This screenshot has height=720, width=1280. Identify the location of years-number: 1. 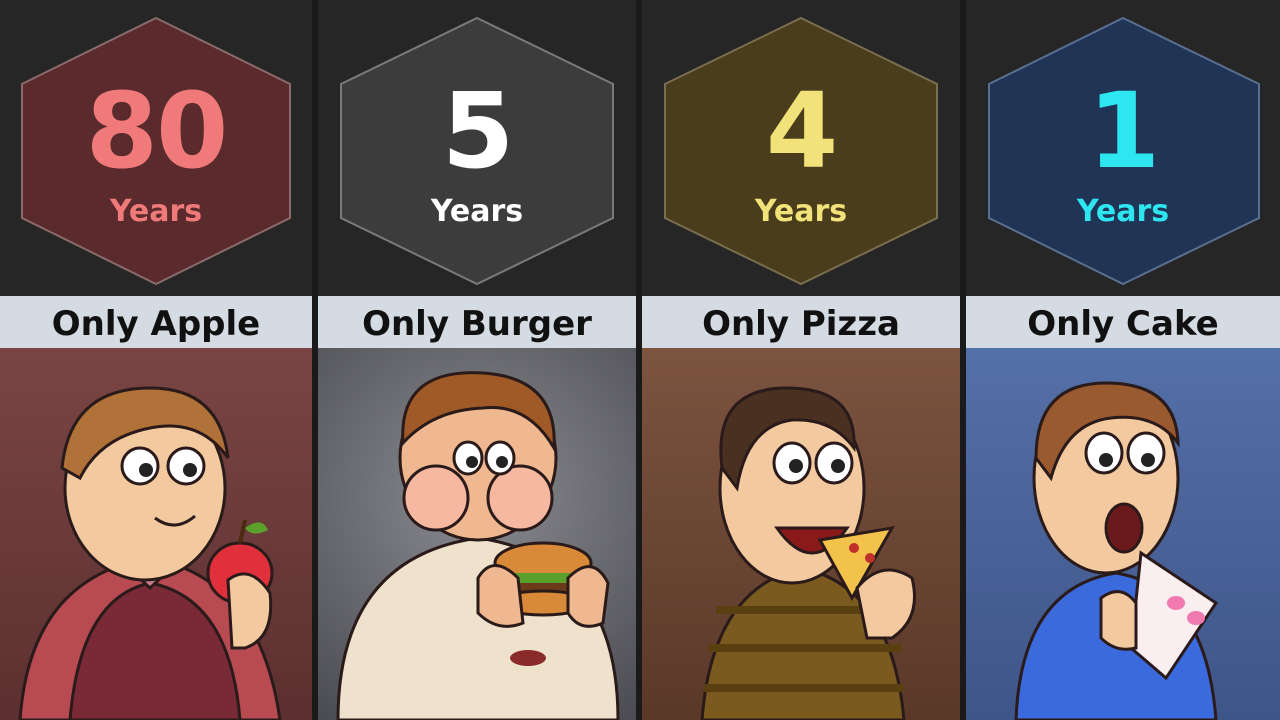
(1123, 131).